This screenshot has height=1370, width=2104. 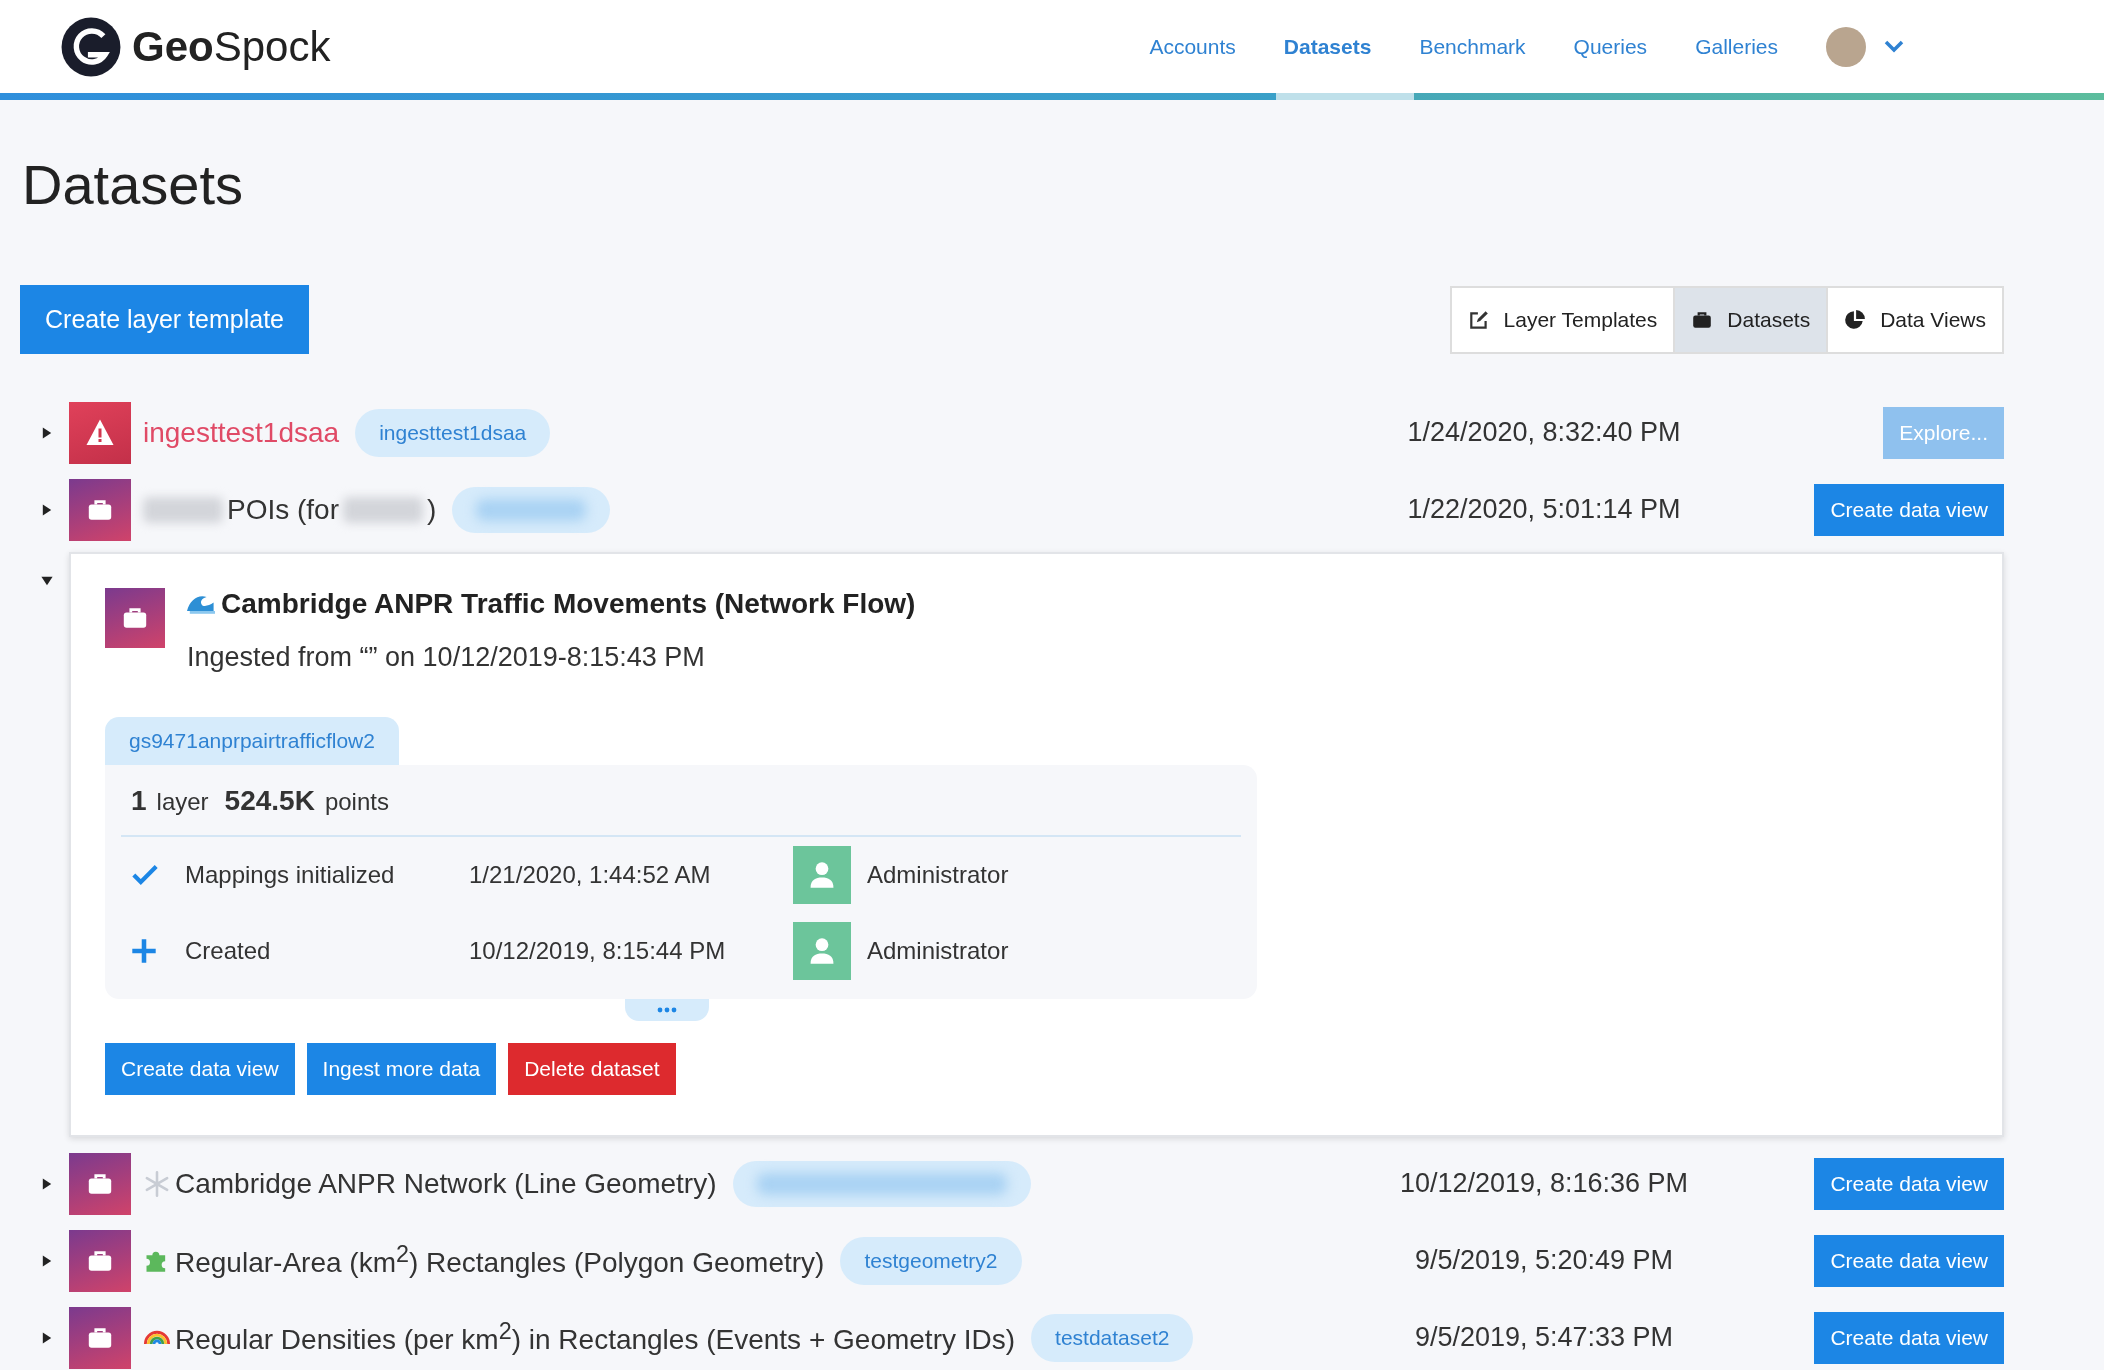 I want to click on points-count: 524.5K, so click(x=269, y=801).